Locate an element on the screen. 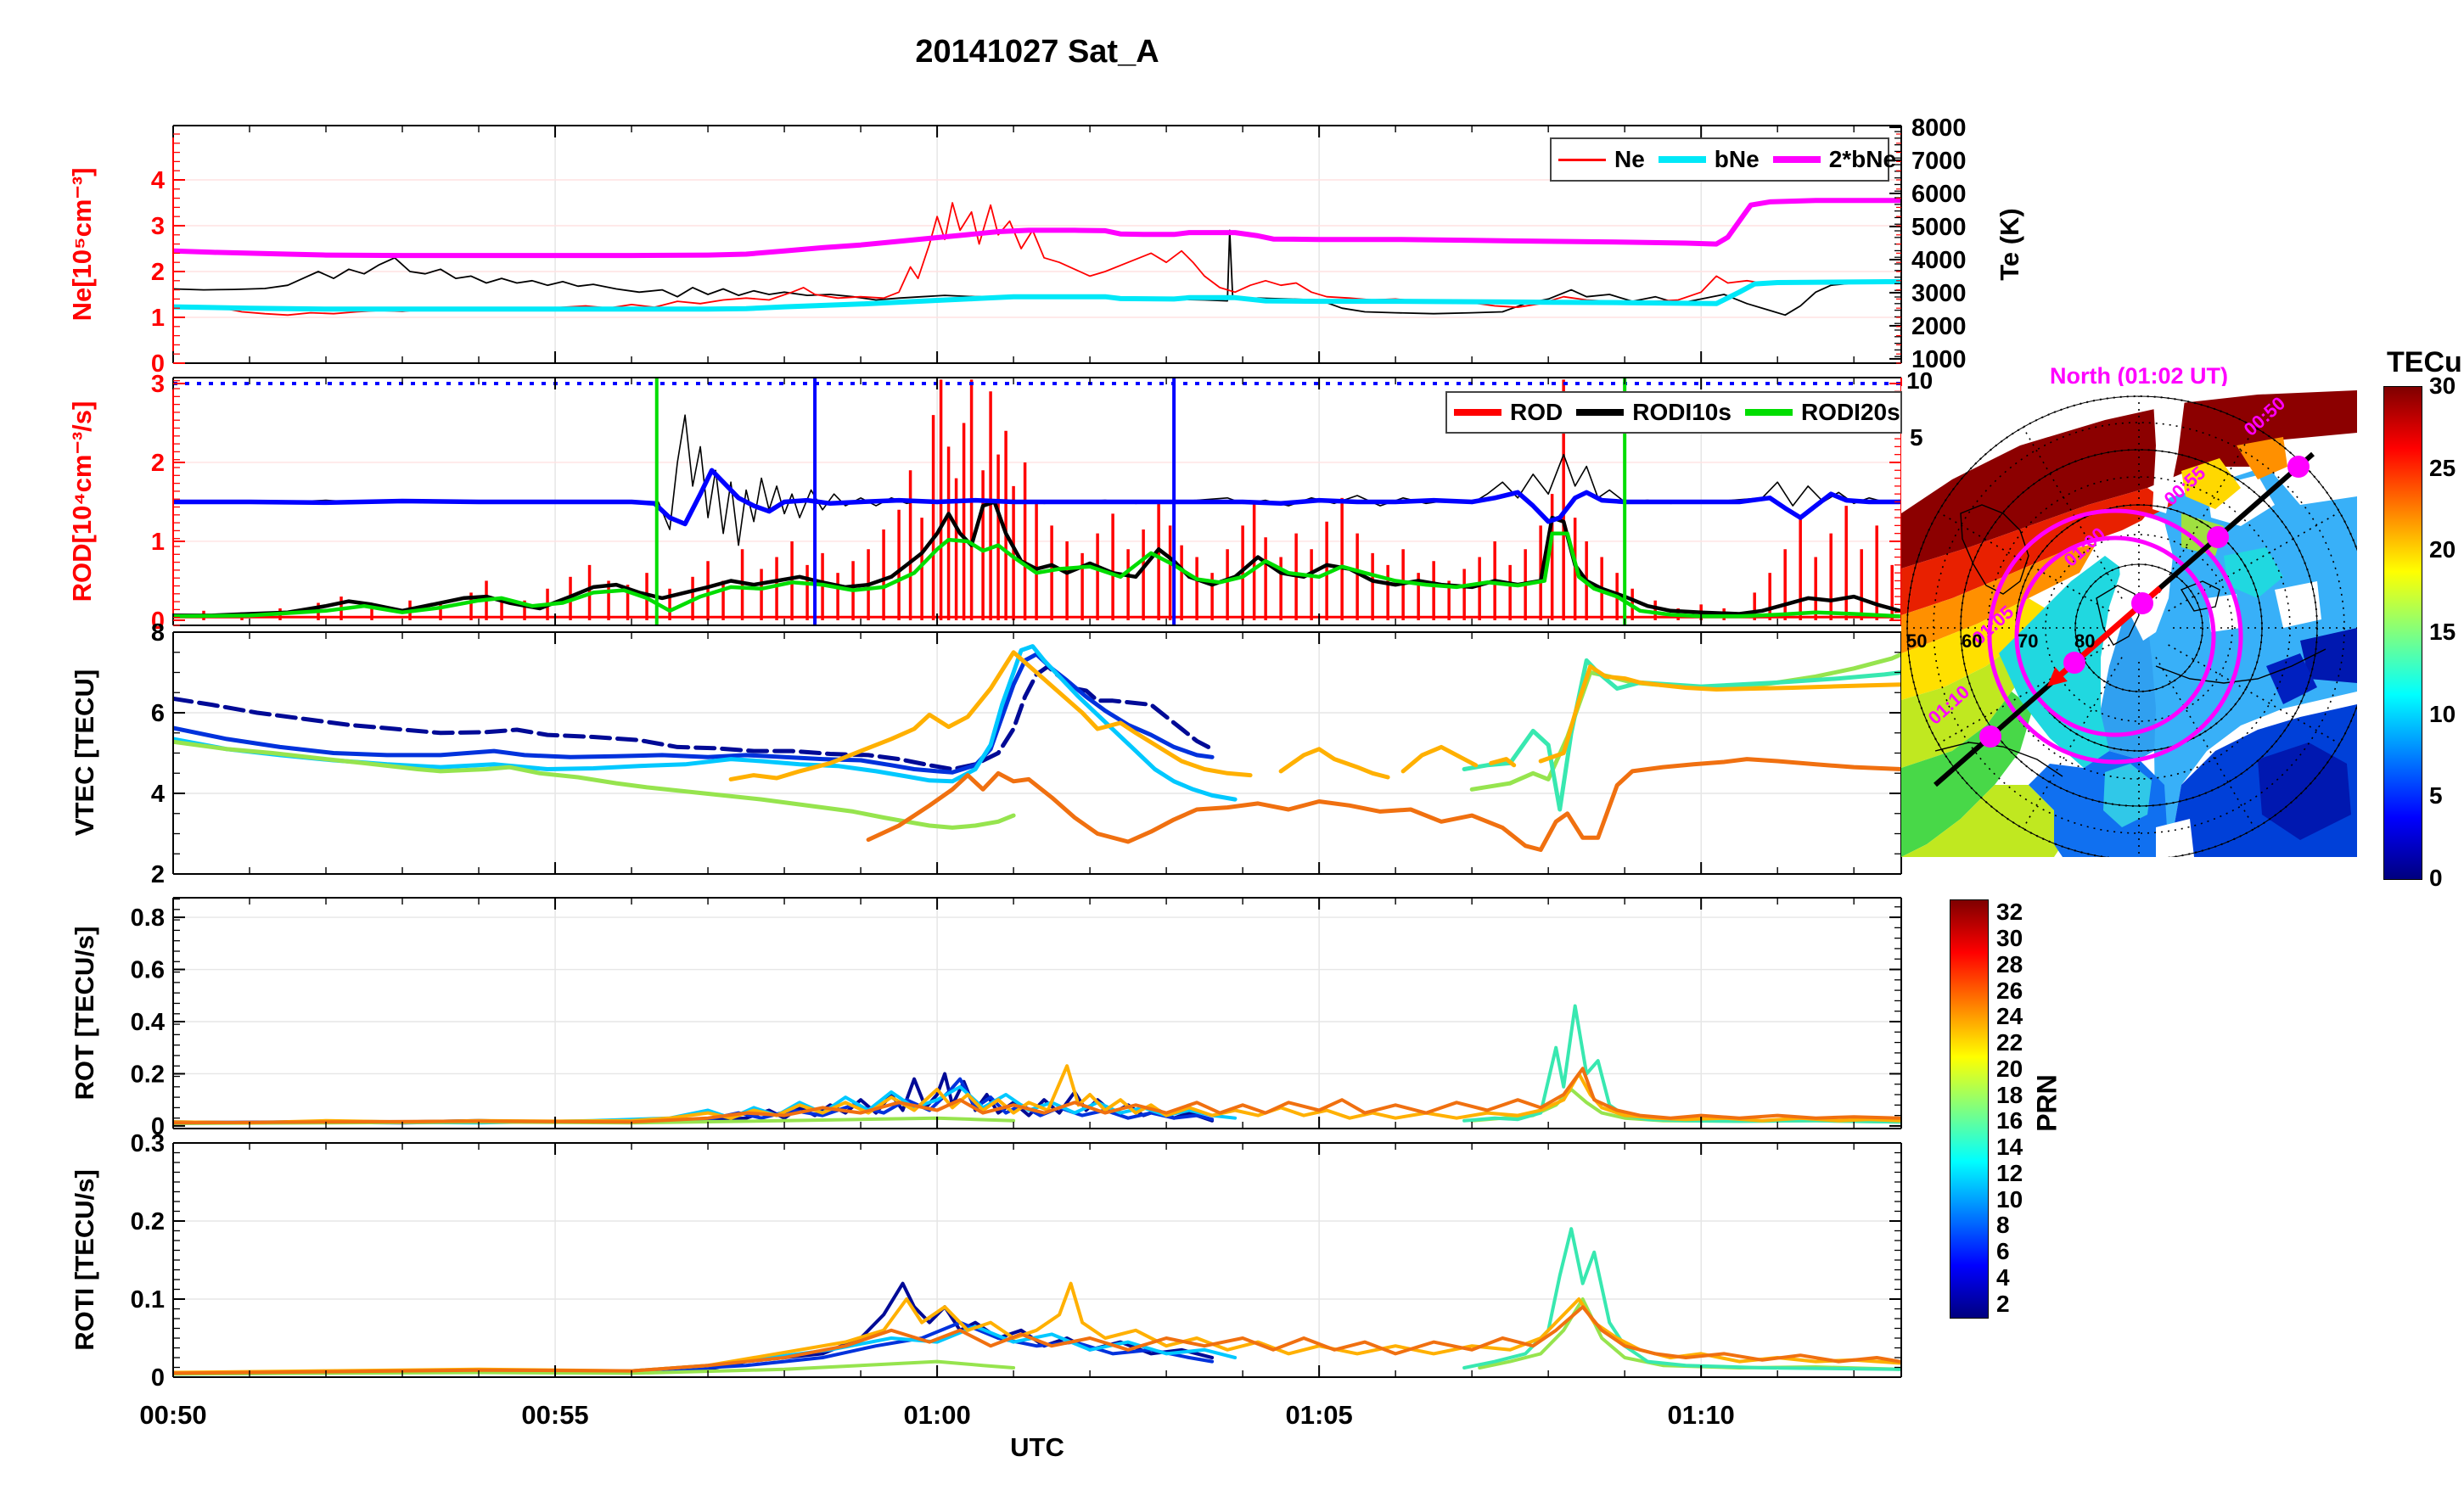  svg-text: 2000 is located at coordinates (1939, 326).